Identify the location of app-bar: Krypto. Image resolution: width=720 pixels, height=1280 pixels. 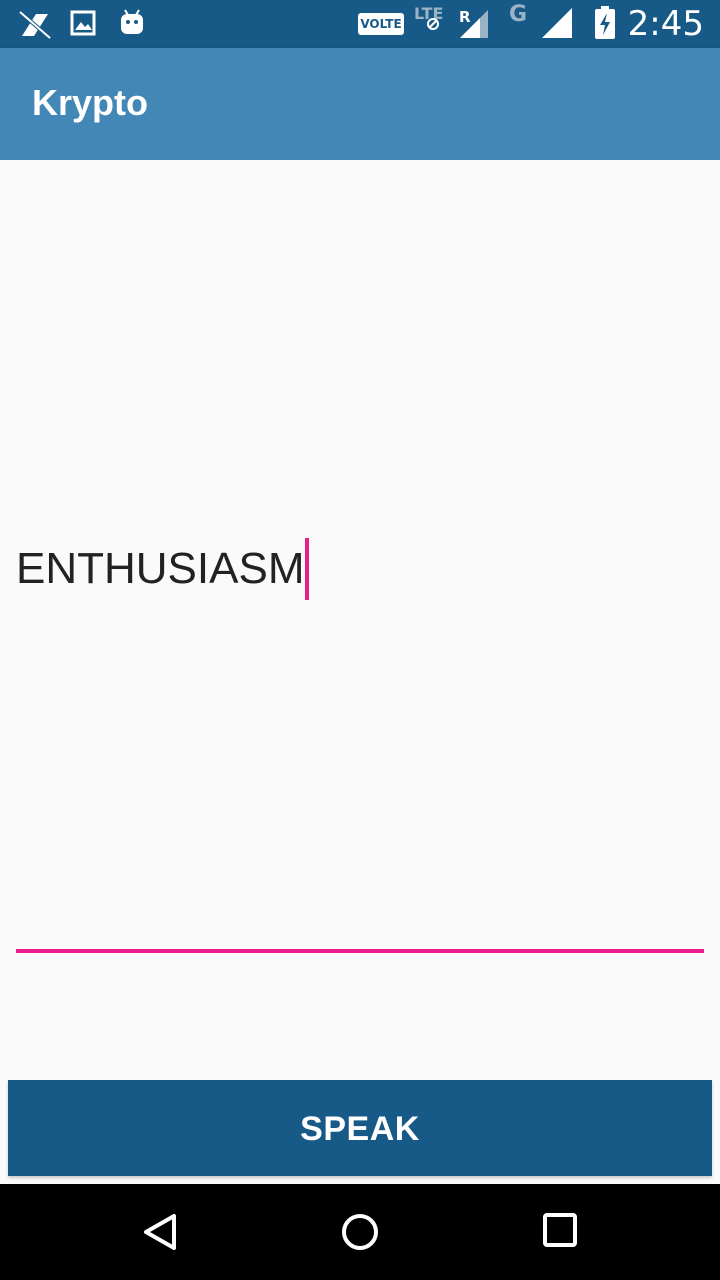
(360, 104).